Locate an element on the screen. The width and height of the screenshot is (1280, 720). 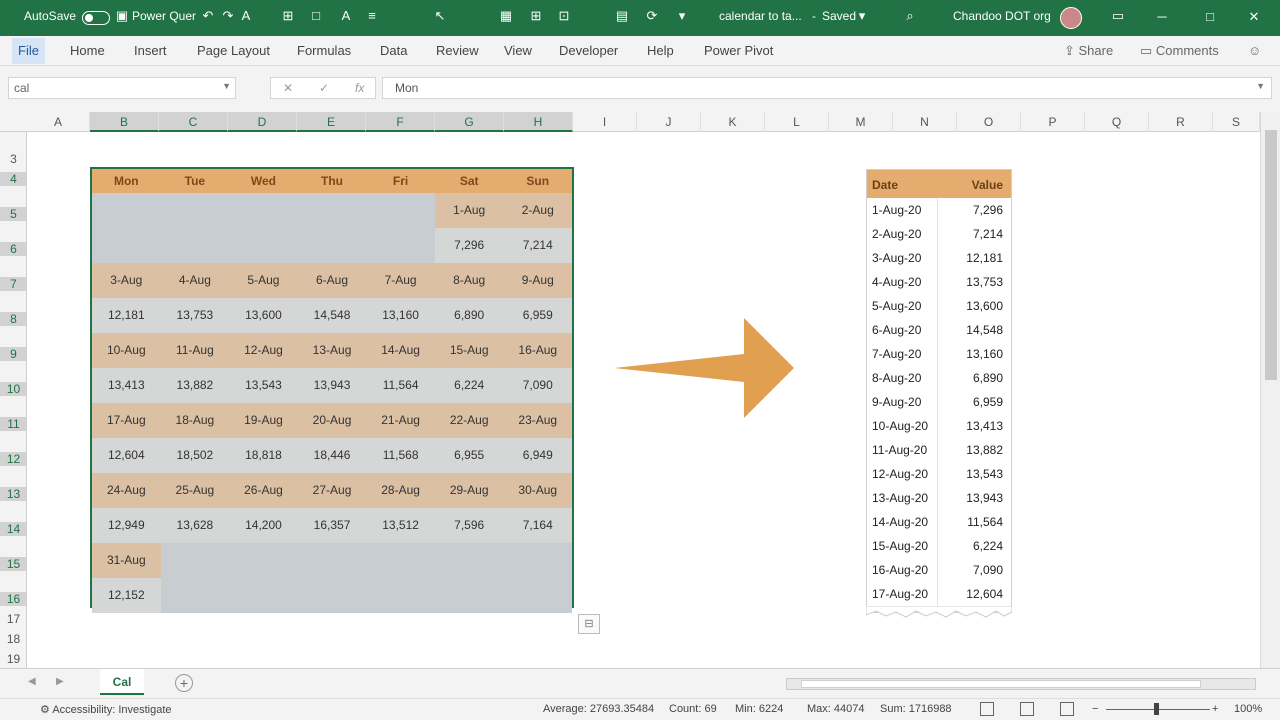
autosave-toggle is located at coordinates (96, 18).